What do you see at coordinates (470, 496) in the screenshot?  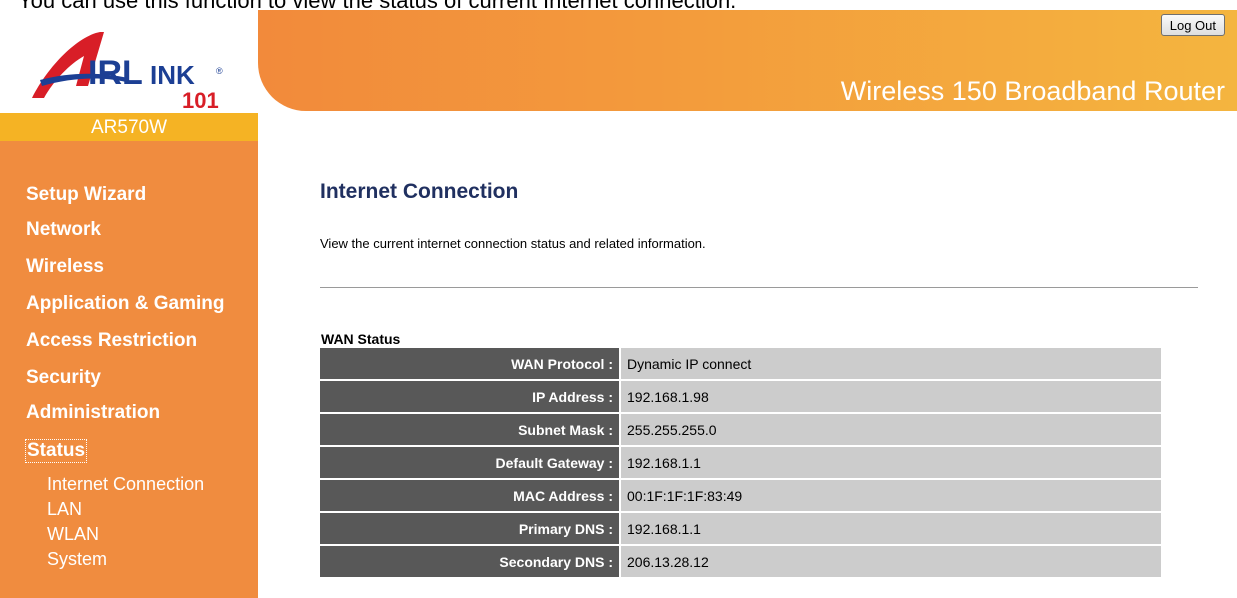 I see `row-label: MAC Address :` at bounding box center [470, 496].